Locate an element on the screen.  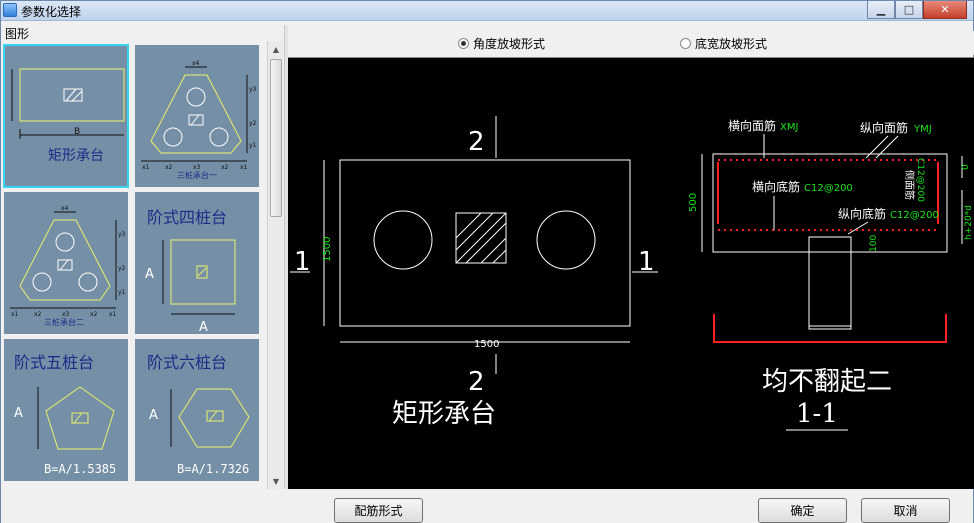
radio-angle-slope: 角度放坡形式 is located at coordinates (501, 43).